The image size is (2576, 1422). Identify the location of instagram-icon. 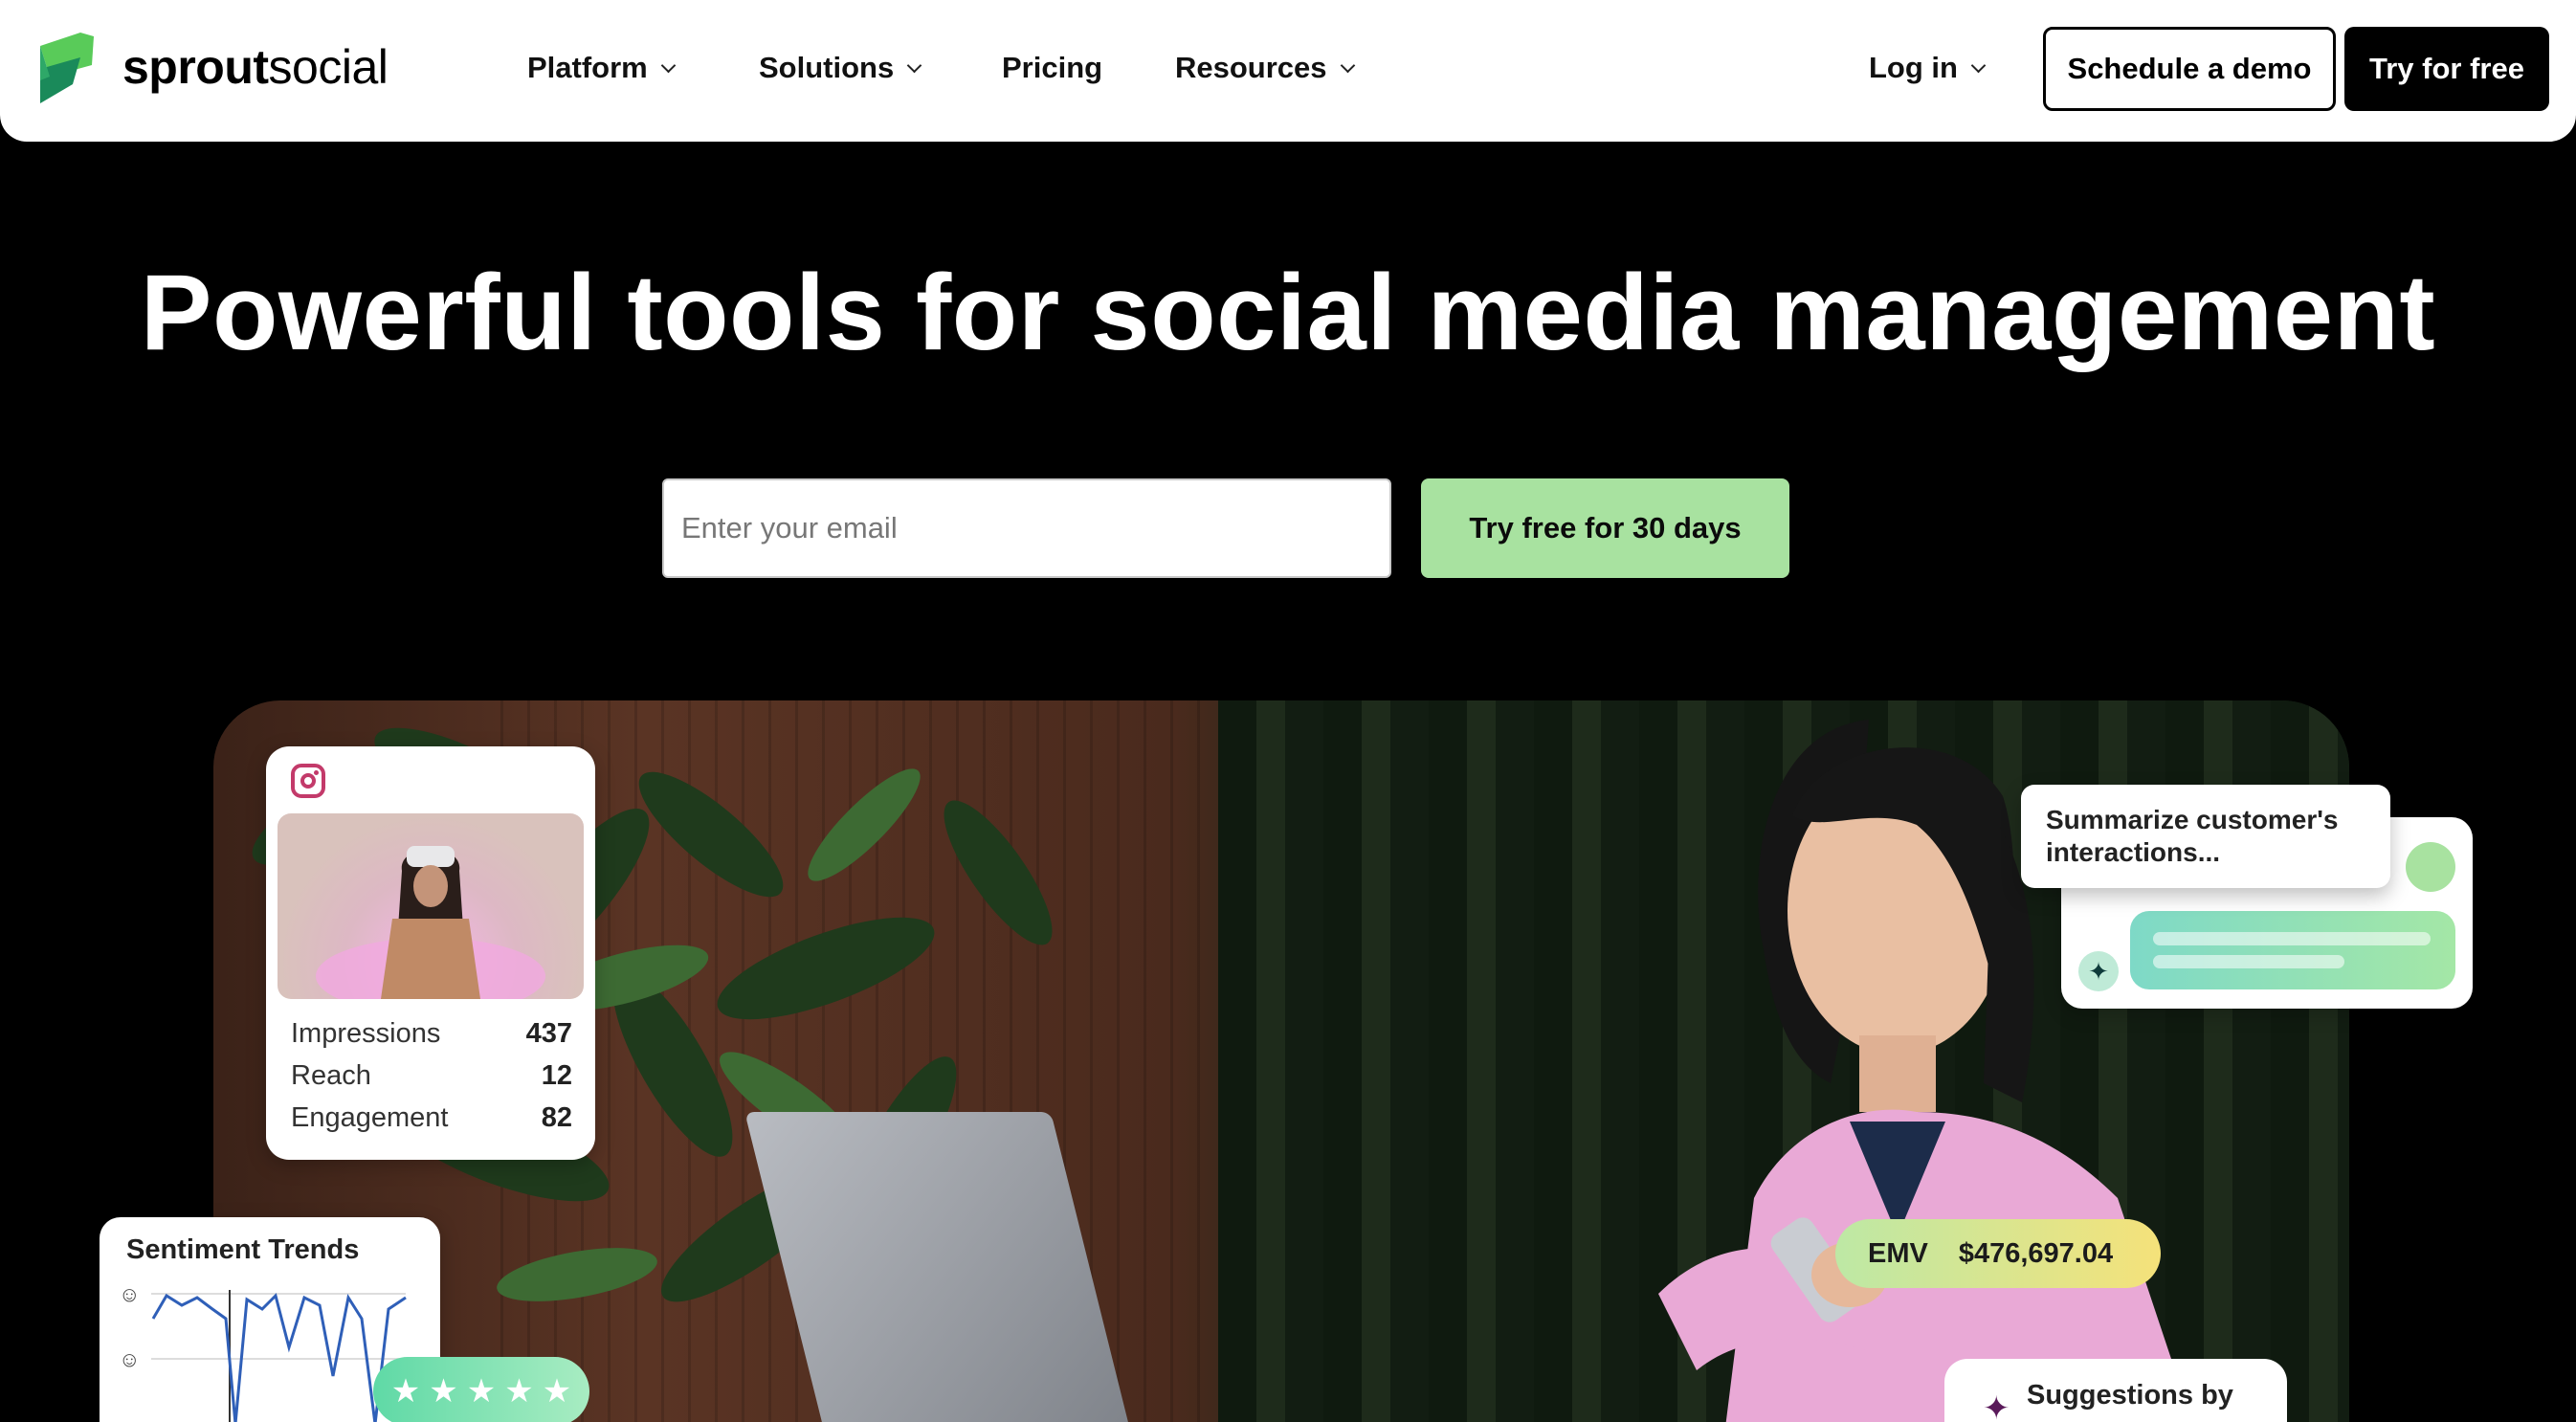
(308, 781).